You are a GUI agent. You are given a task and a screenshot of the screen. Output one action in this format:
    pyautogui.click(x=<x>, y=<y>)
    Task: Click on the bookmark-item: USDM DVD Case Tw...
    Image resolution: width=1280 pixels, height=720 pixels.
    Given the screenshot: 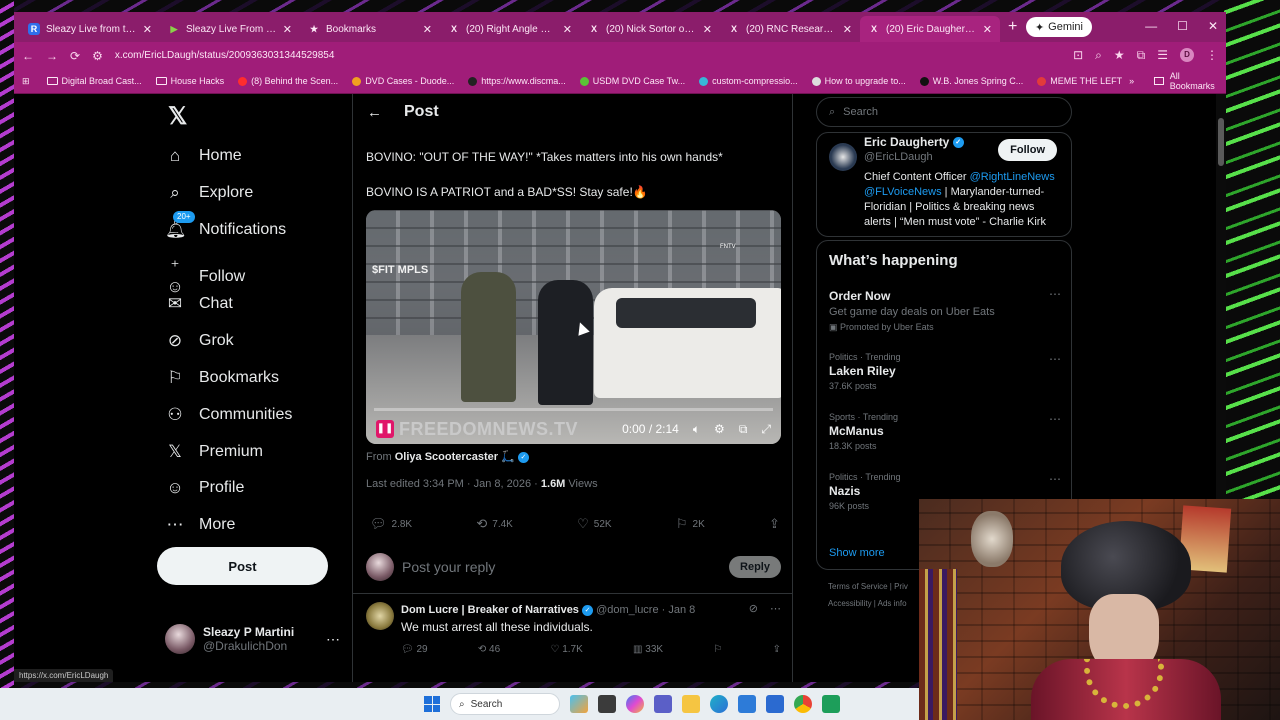 What is the action you would take?
    pyautogui.click(x=632, y=81)
    